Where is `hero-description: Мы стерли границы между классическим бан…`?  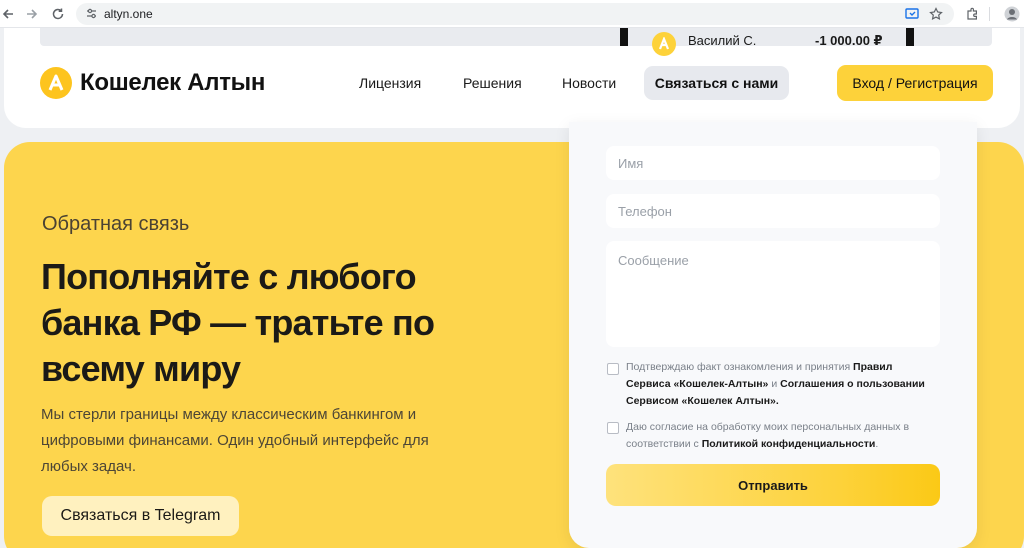
hero-description: Мы стерли границы между классическим бан… is located at coordinates (235, 440).